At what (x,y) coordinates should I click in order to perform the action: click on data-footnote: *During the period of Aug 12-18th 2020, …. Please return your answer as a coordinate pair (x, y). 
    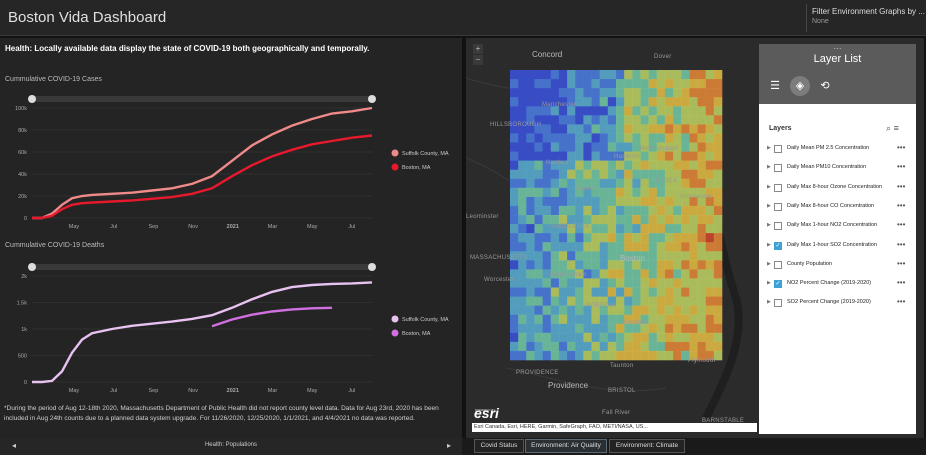
    Looking at the image, I should click on (221, 413).